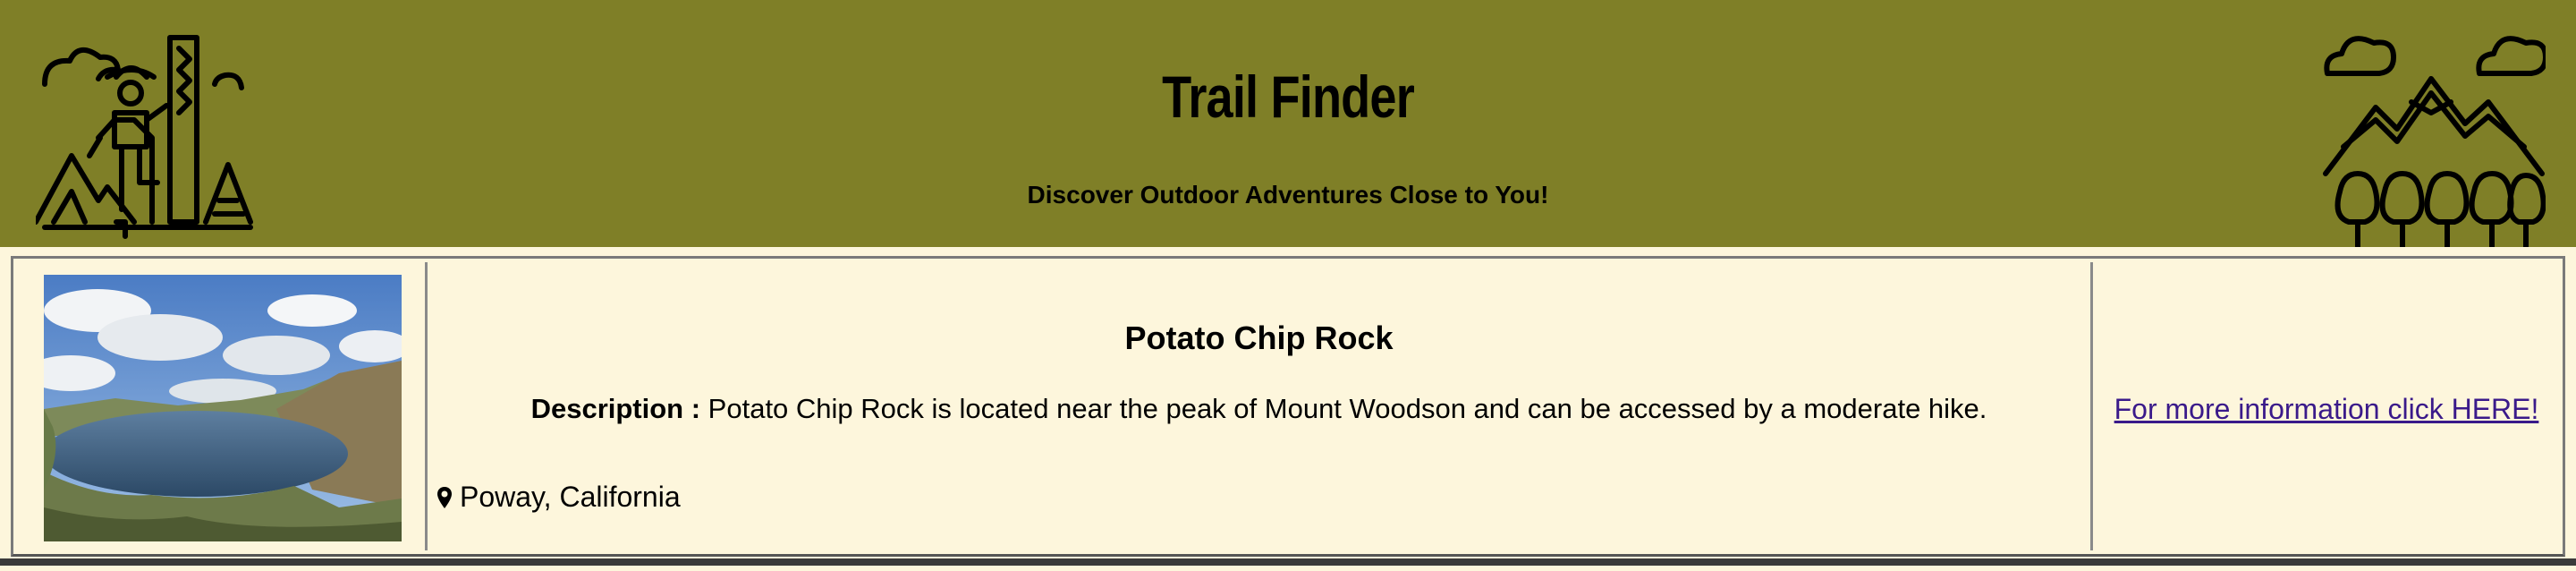 This screenshot has height=571, width=2576. Describe the element at coordinates (2434, 141) in the screenshot. I see `mountains-forest-icon` at that location.